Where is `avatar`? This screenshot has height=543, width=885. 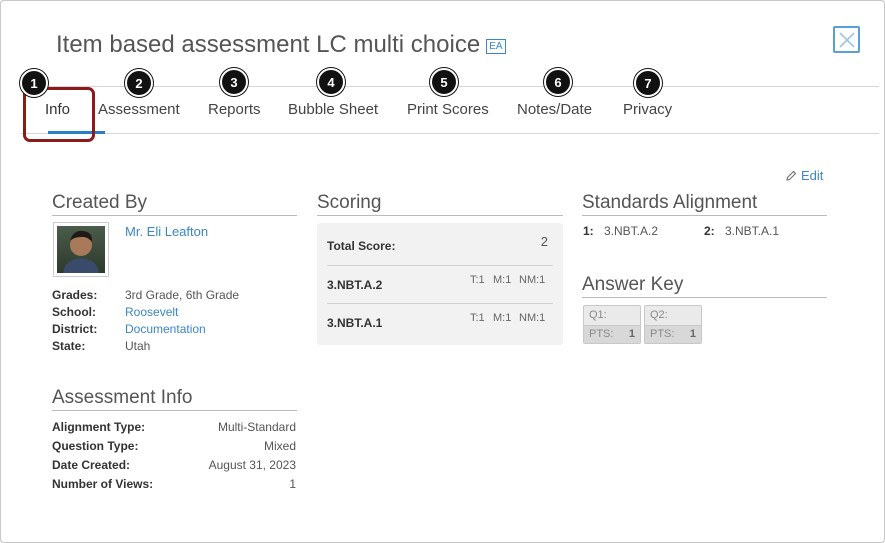
avatar is located at coordinates (81, 249).